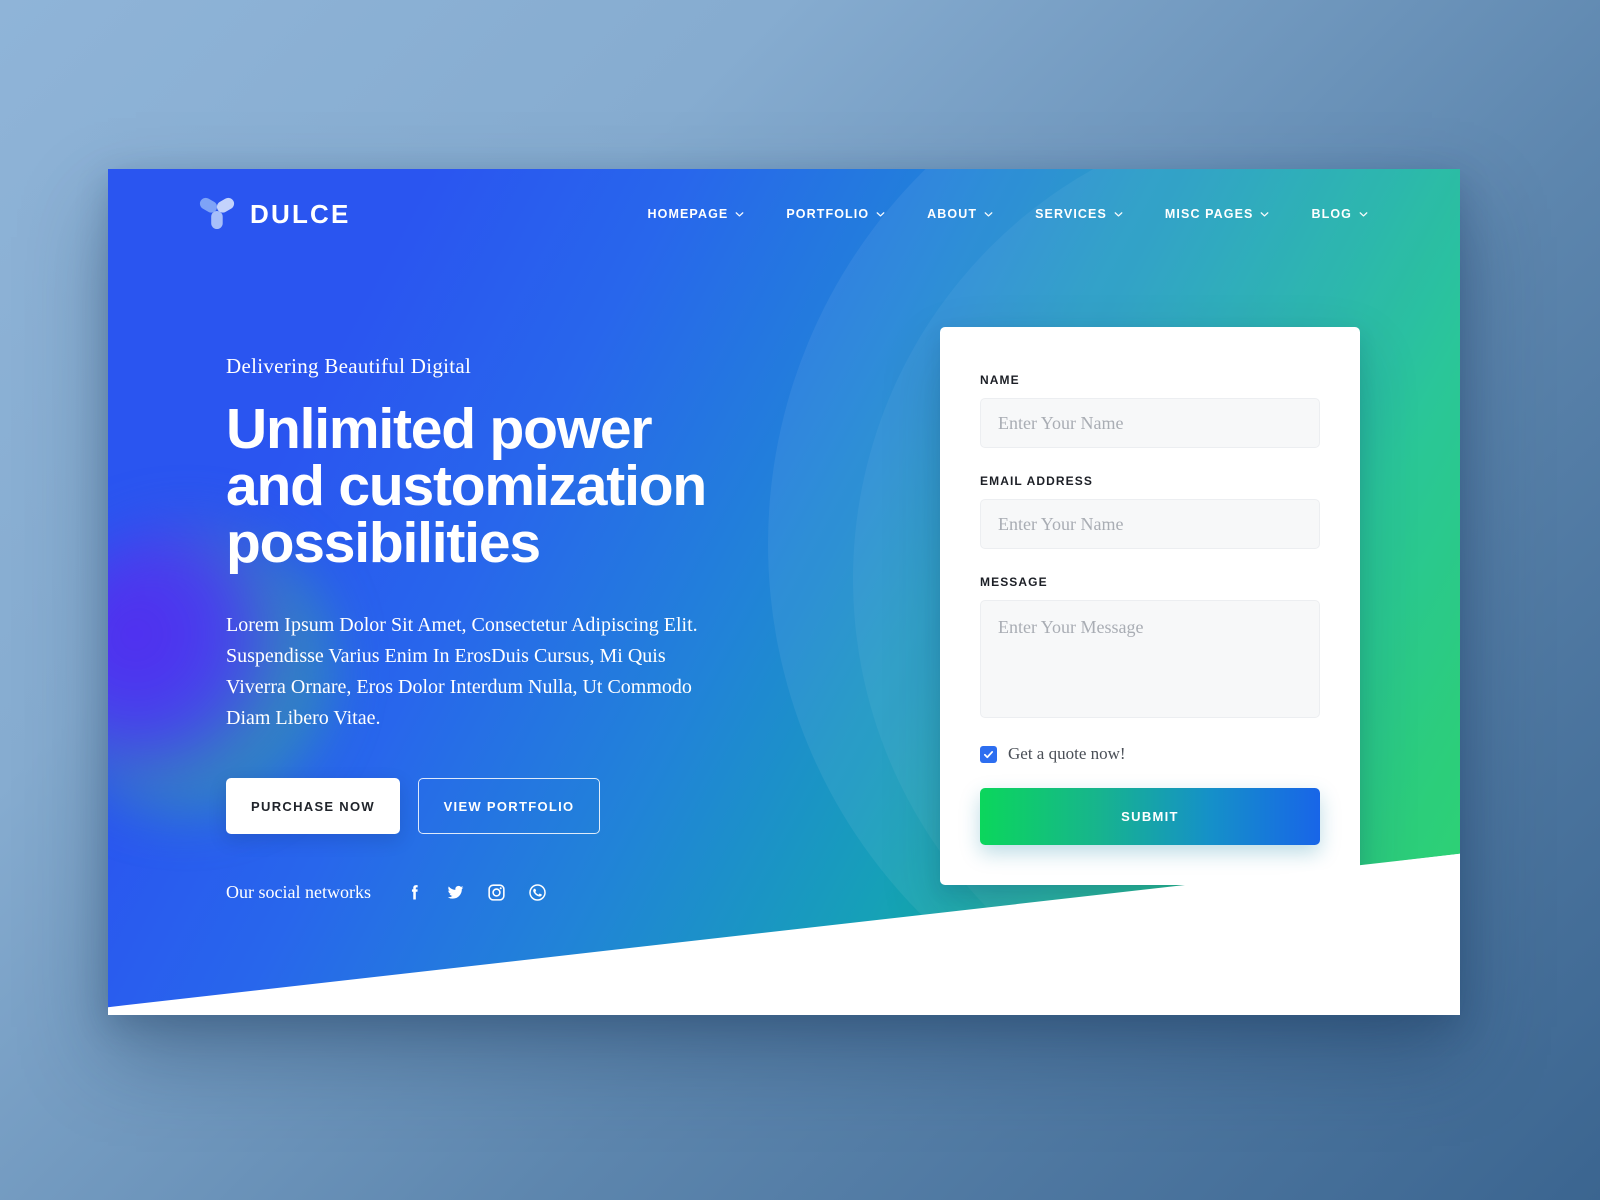 The width and height of the screenshot is (1600, 1200). What do you see at coordinates (439, 429) in the screenshot?
I see `hero-title-line-1: Unlimited power` at bounding box center [439, 429].